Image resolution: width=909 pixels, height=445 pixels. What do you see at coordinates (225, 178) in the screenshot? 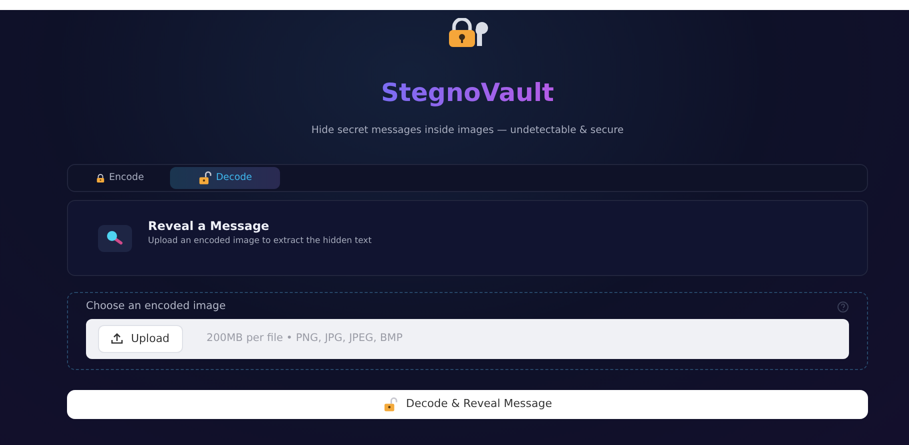
I see `tab: Decode` at bounding box center [225, 178].